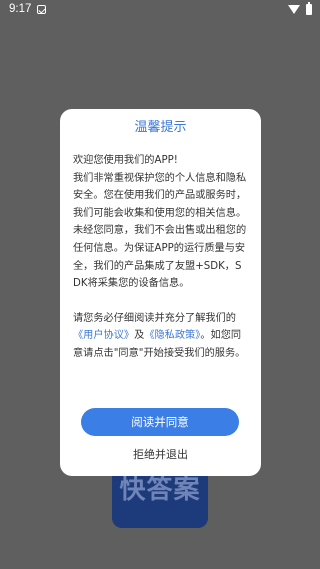  I want to click on download-check-icon, so click(41, 9).